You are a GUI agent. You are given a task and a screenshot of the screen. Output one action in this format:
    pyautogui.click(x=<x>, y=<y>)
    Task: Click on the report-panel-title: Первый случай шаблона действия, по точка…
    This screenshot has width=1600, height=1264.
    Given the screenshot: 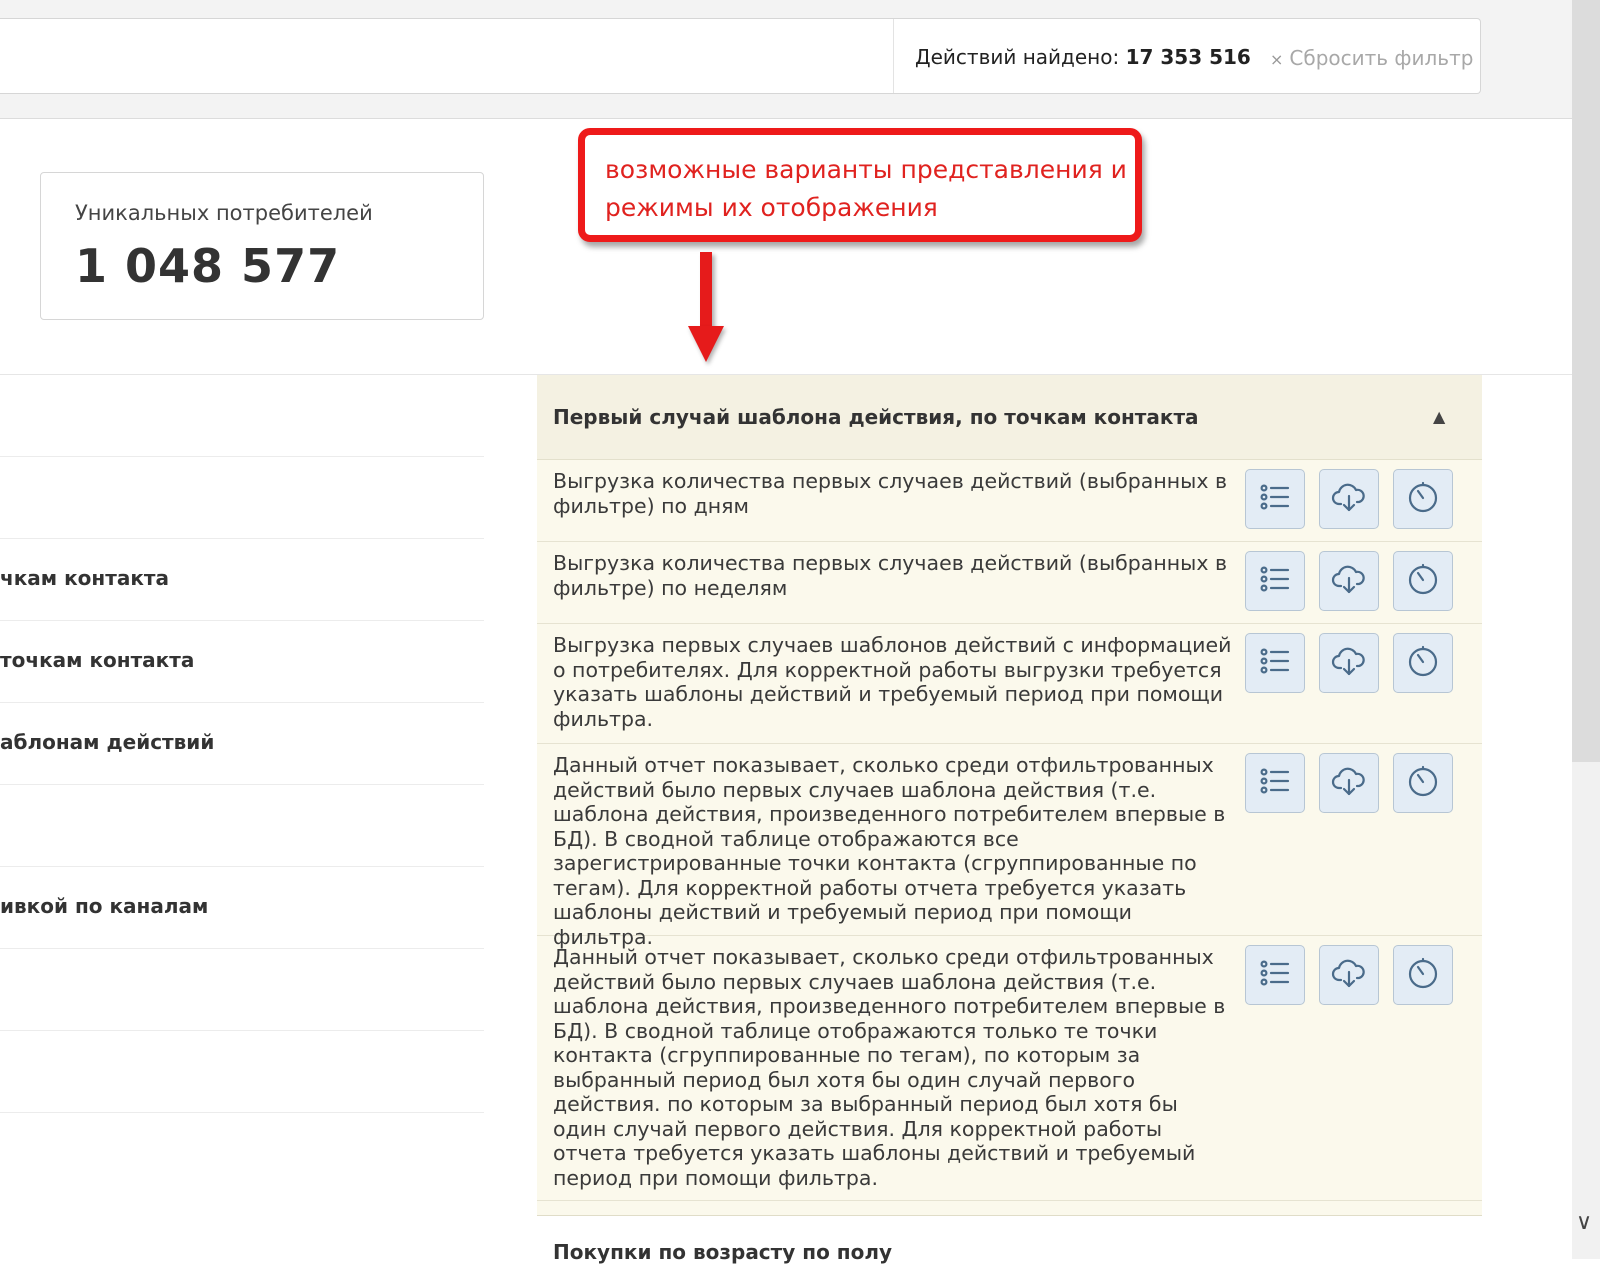 What is the action you would take?
    pyautogui.click(x=876, y=417)
    